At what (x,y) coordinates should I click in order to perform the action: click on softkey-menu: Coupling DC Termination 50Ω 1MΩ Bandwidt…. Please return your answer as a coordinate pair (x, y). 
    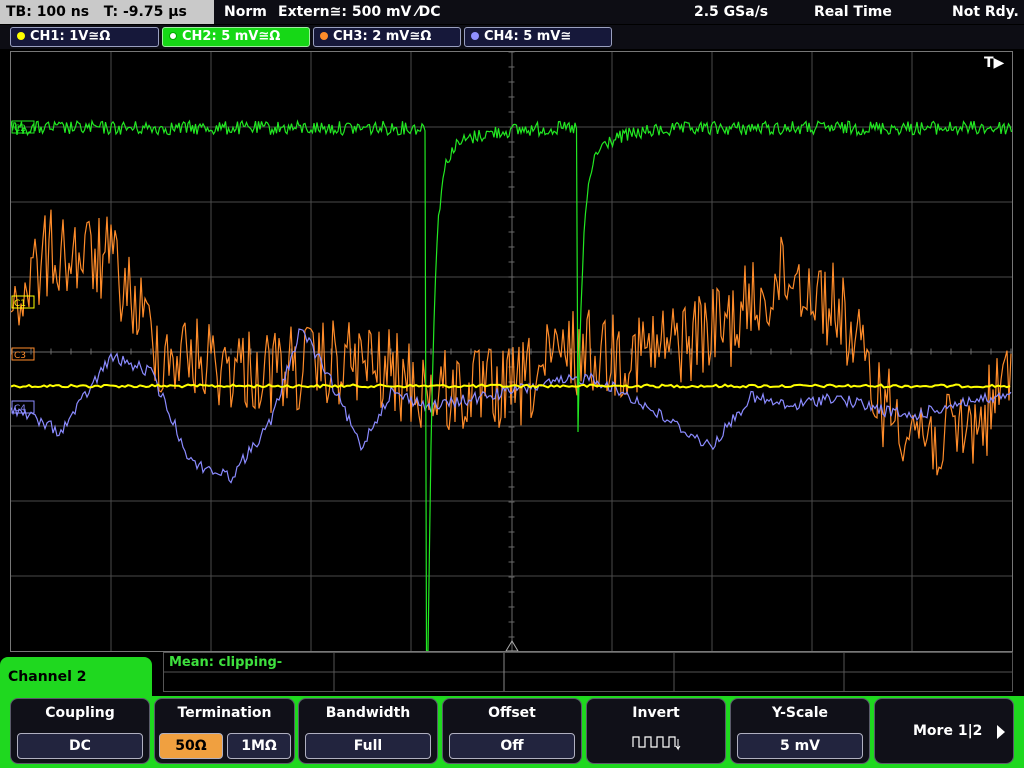
    Looking at the image, I should click on (512, 732).